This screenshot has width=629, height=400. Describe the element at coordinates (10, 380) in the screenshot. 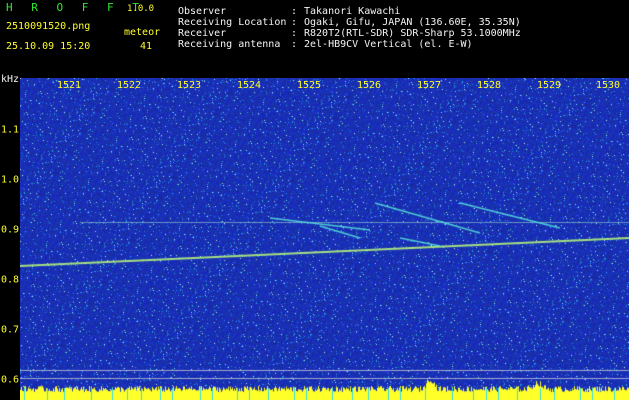

I see `y-tick-label: 0.6` at that location.